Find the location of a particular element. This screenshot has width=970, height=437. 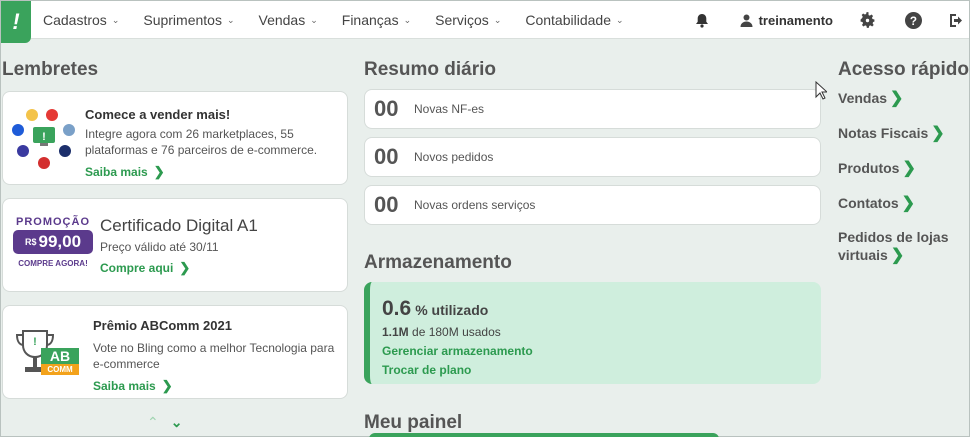

menu-cadastros: Cadastros ⌄ is located at coordinates (81, 20).